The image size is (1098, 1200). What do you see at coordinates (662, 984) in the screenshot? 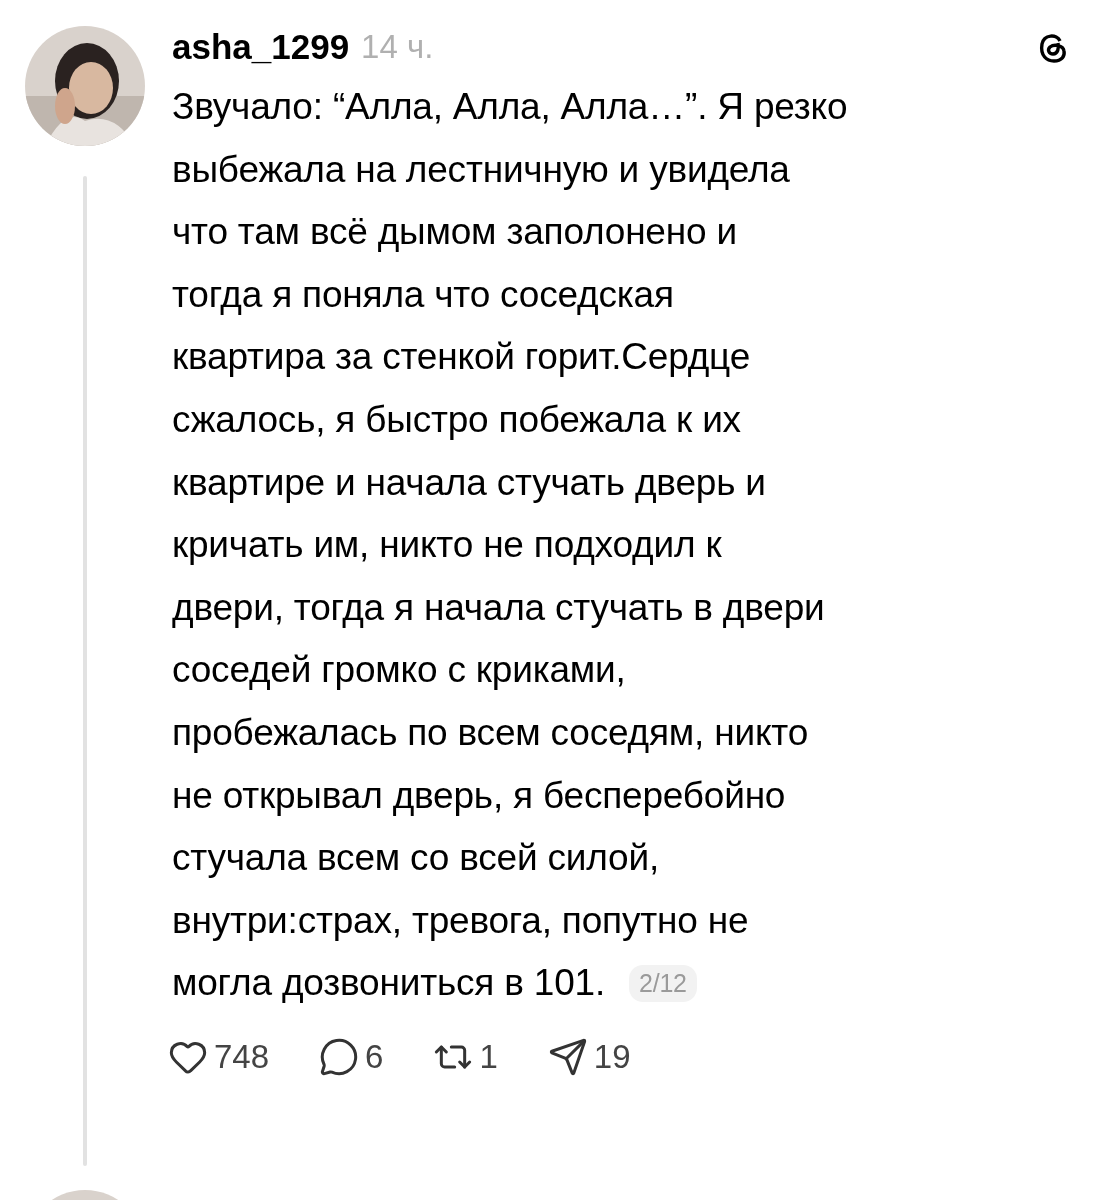
I see `page-counter: 2/12` at bounding box center [662, 984].